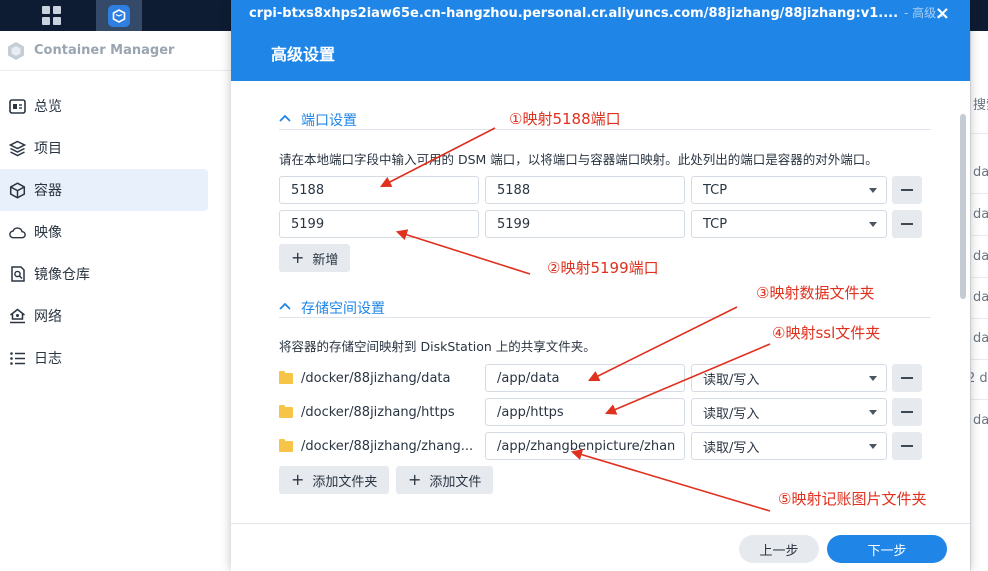 This screenshot has height=571, width=988. What do you see at coordinates (17, 358) in the screenshot?
I see `log-icon` at bounding box center [17, 358].